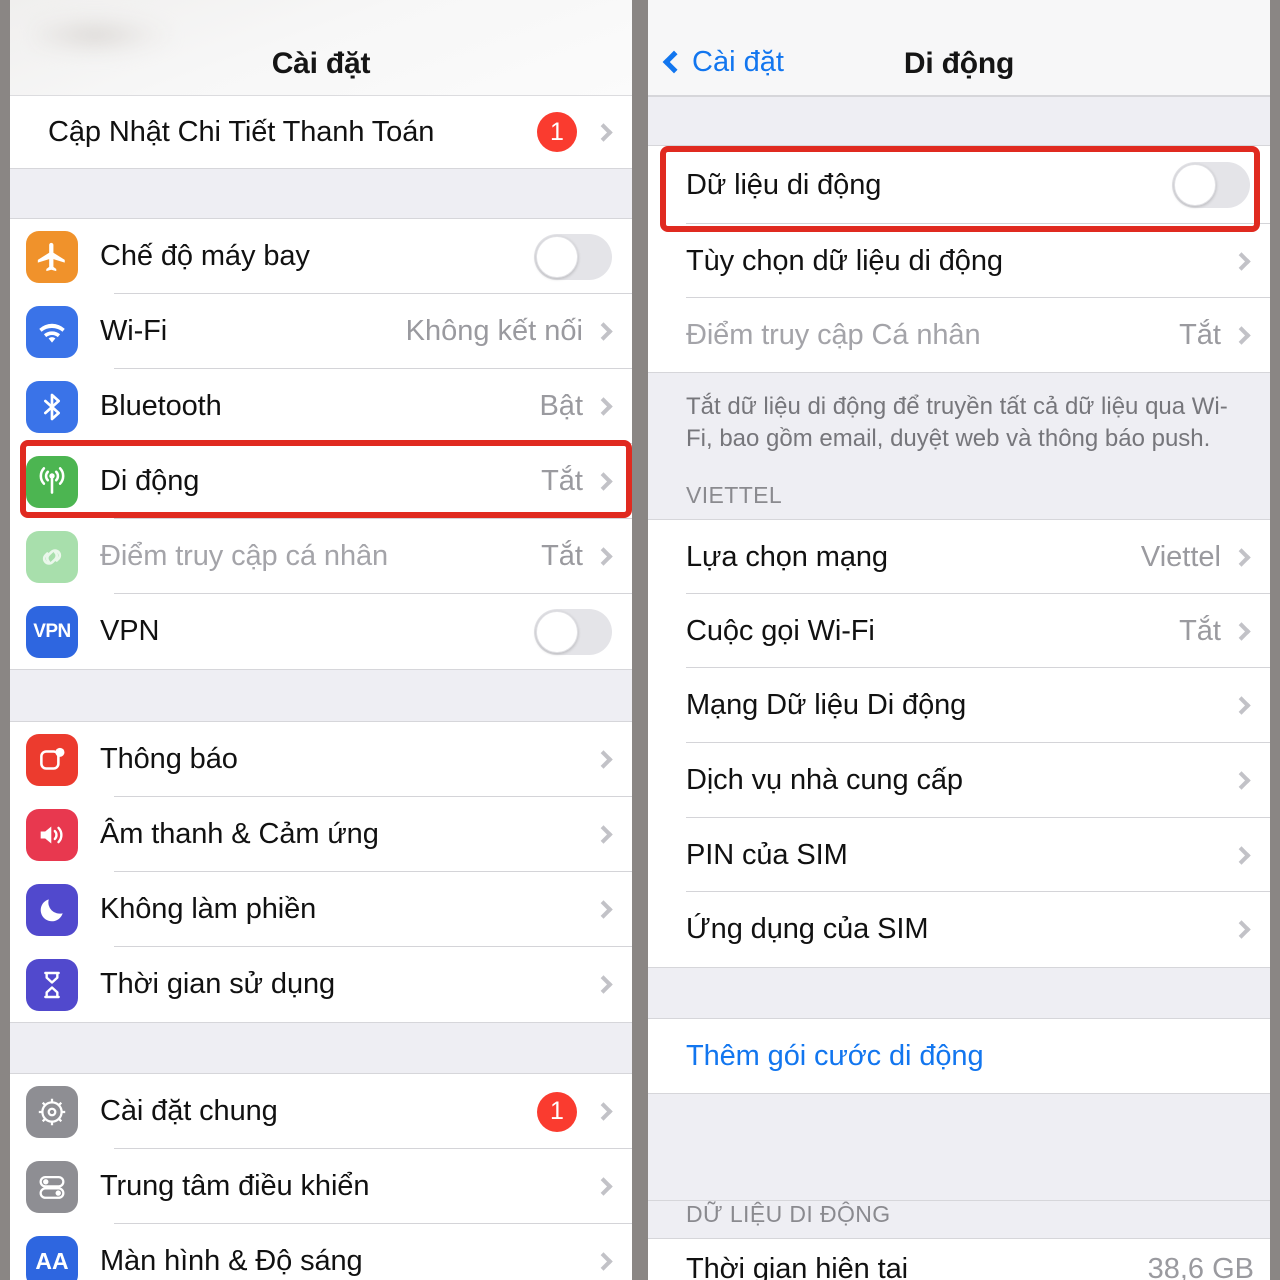  What do you see at coordinates (640, 640) in the screenshot?
I see `panel-divider` at bounding box center [640, 640].